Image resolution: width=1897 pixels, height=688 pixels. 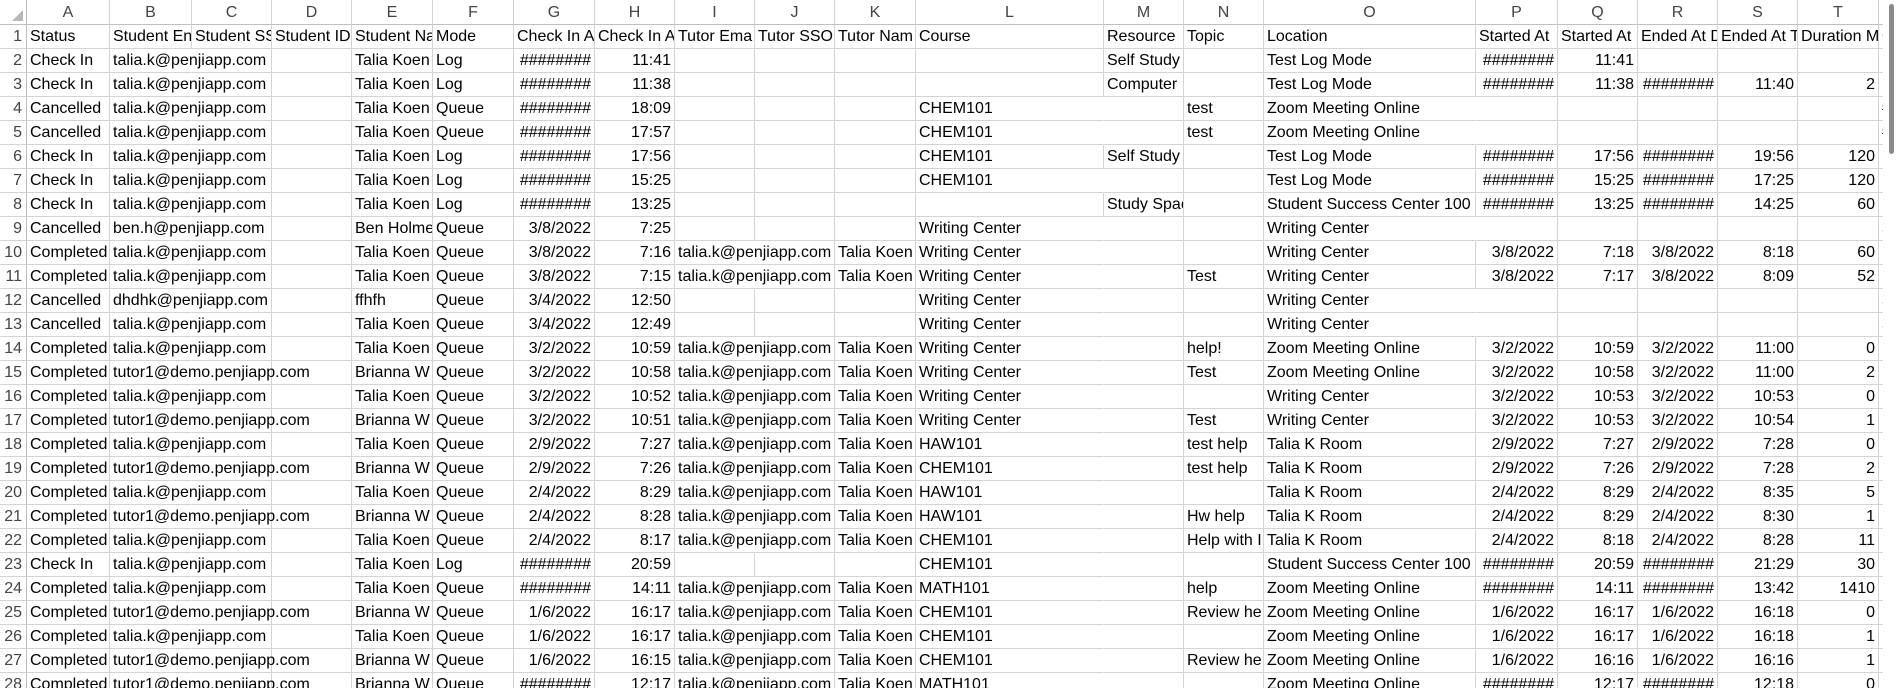 What do you see at coordinates (312, 12) in the screenshot?
I see `column-header-d: D` at bounding box center [312, 12].